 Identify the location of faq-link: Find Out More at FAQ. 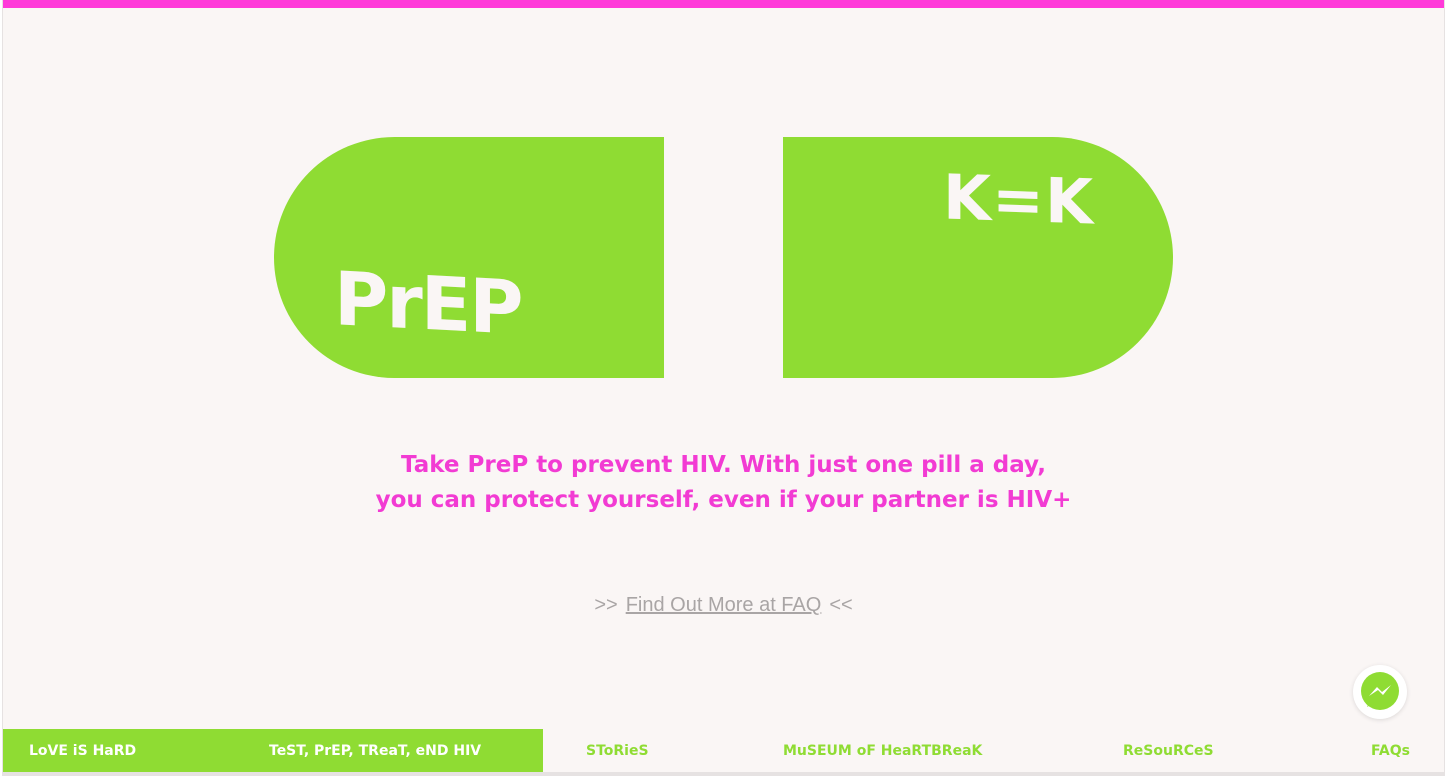
(724, 605).